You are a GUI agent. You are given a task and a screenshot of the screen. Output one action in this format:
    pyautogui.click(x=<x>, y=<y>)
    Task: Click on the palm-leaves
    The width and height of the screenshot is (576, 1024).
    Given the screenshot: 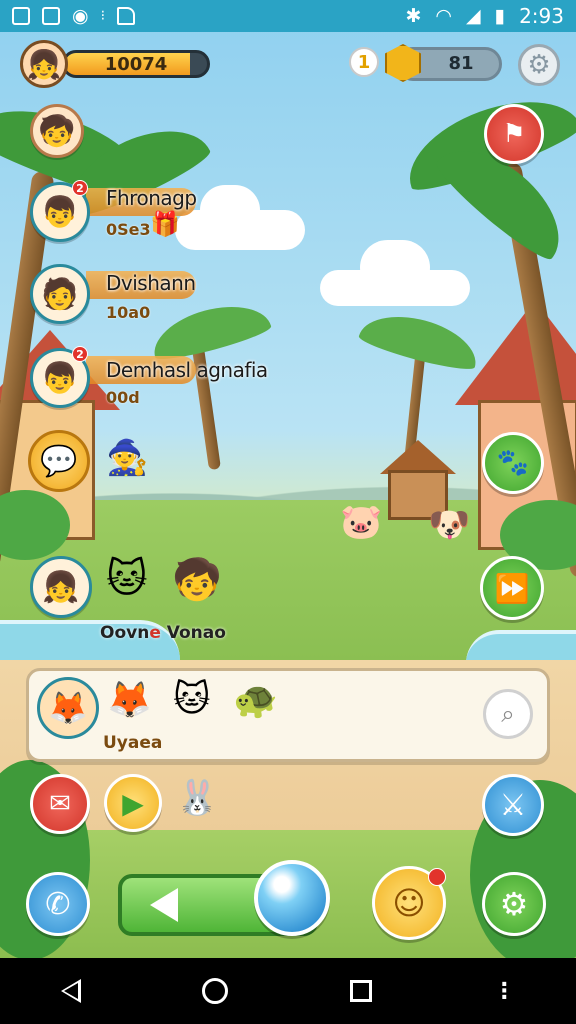 What is the action you would take?
    pyautogui.click(x=210, y=330)
    